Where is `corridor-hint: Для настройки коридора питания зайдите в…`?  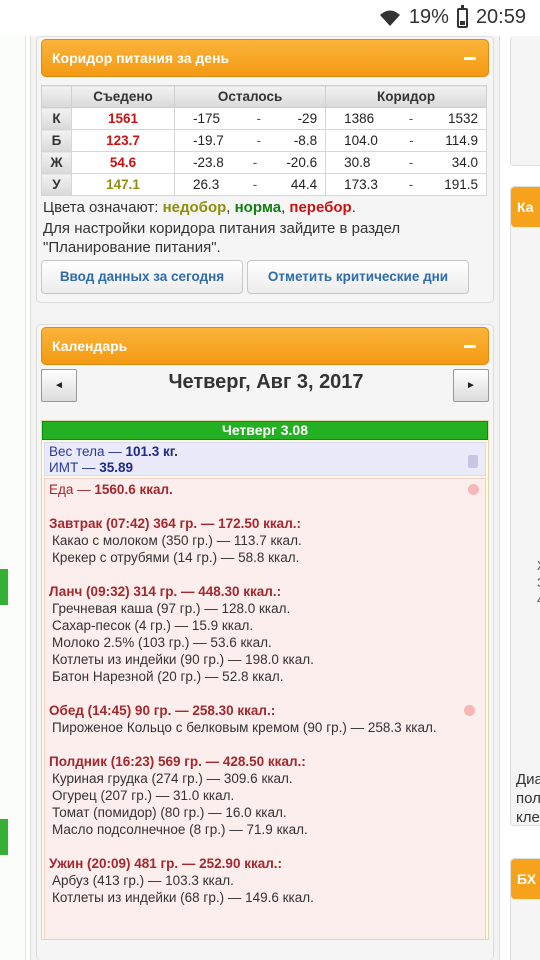
corridor-hint: Для настройки коридора питания зайдите в… is located at coordinates (222, 238).